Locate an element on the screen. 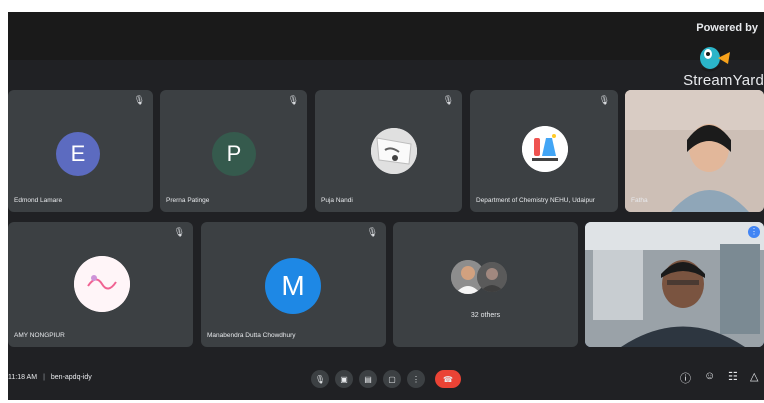 This screenshot has height=403, width=764. avatar: M is located at coordinates (293, 286).